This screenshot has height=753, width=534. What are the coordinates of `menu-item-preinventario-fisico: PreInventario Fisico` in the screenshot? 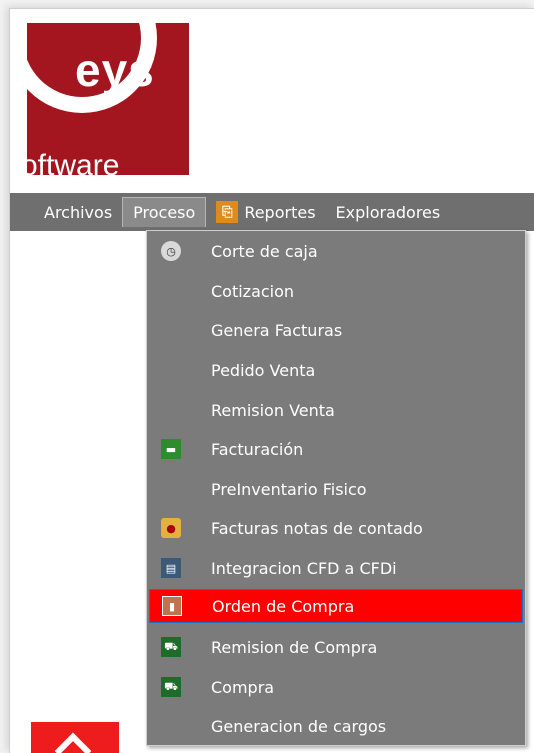 It's located at (336, 489).